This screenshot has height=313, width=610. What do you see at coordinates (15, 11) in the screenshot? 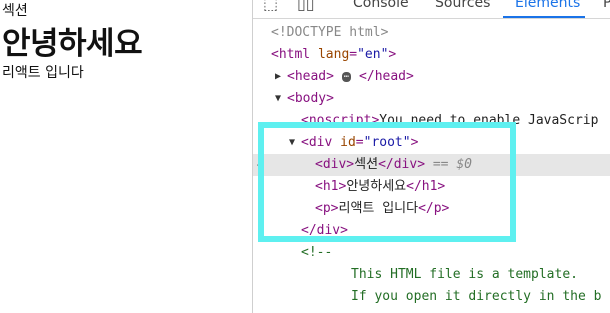
I see `section-text: 섹션` at bounding box center [15, 11].